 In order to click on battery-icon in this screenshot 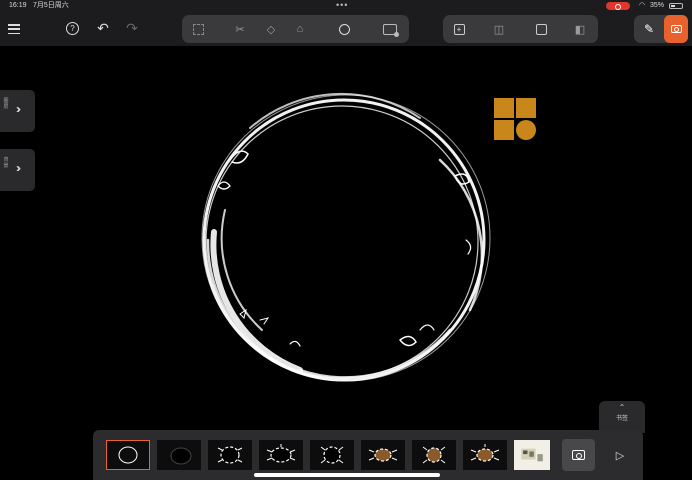, I will do `click(676, 6)`.